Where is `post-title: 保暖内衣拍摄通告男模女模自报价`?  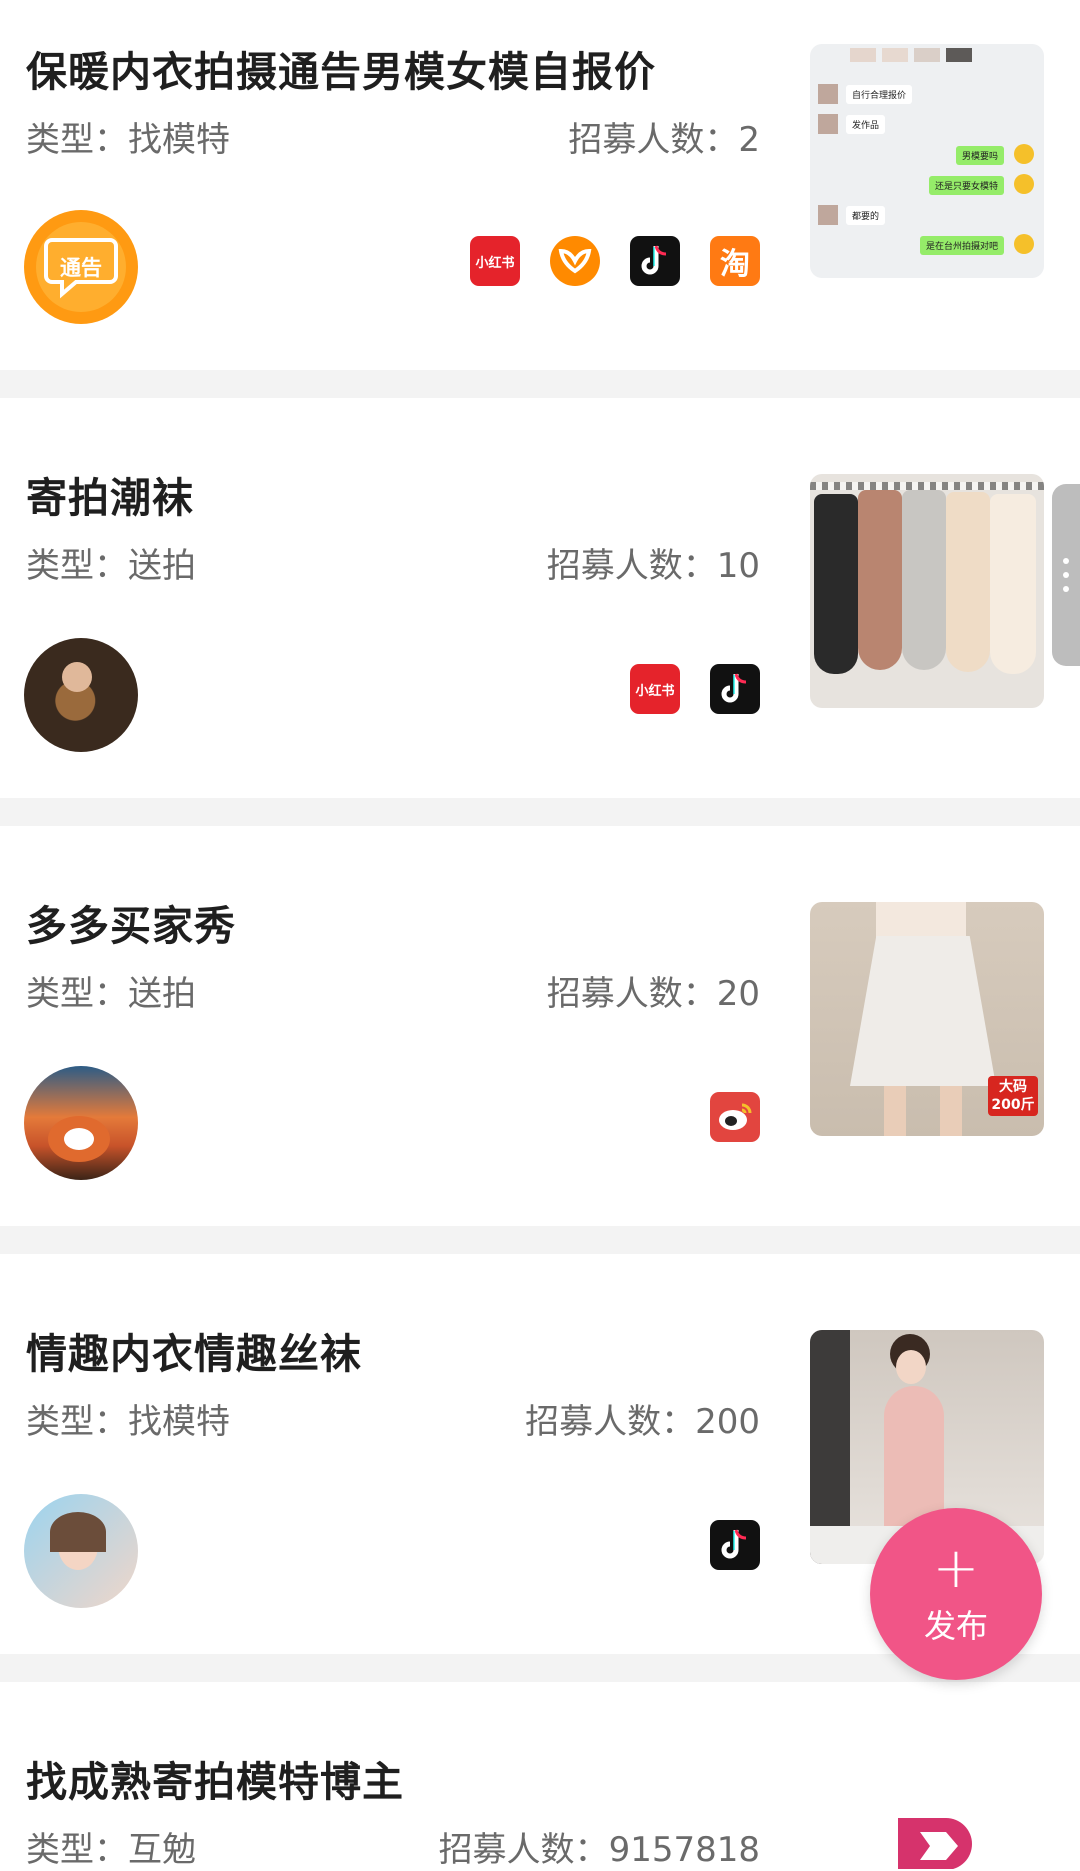
post-title: 保暖内衣拍摄通告男模女模自报价 is located at coordinates (341, 72).